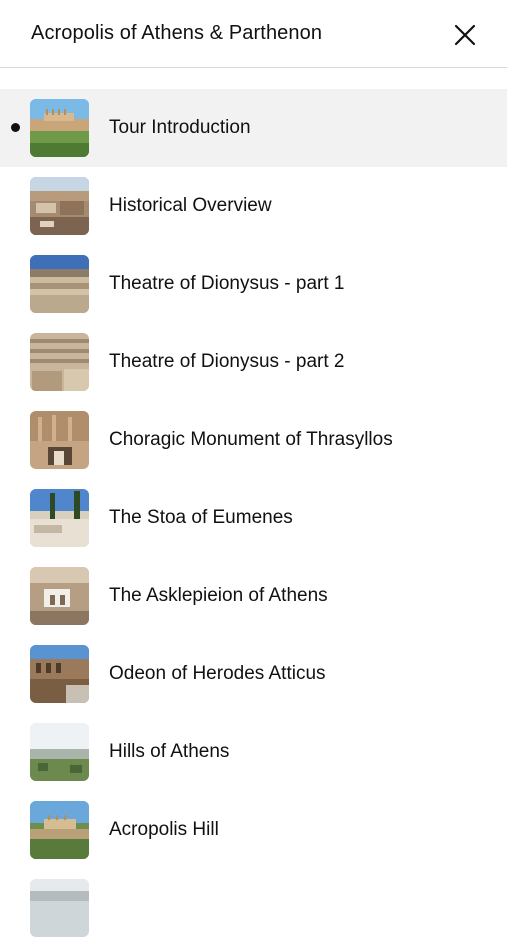  I want to click on stop-label: Hills of Athens, so click(169, 751).